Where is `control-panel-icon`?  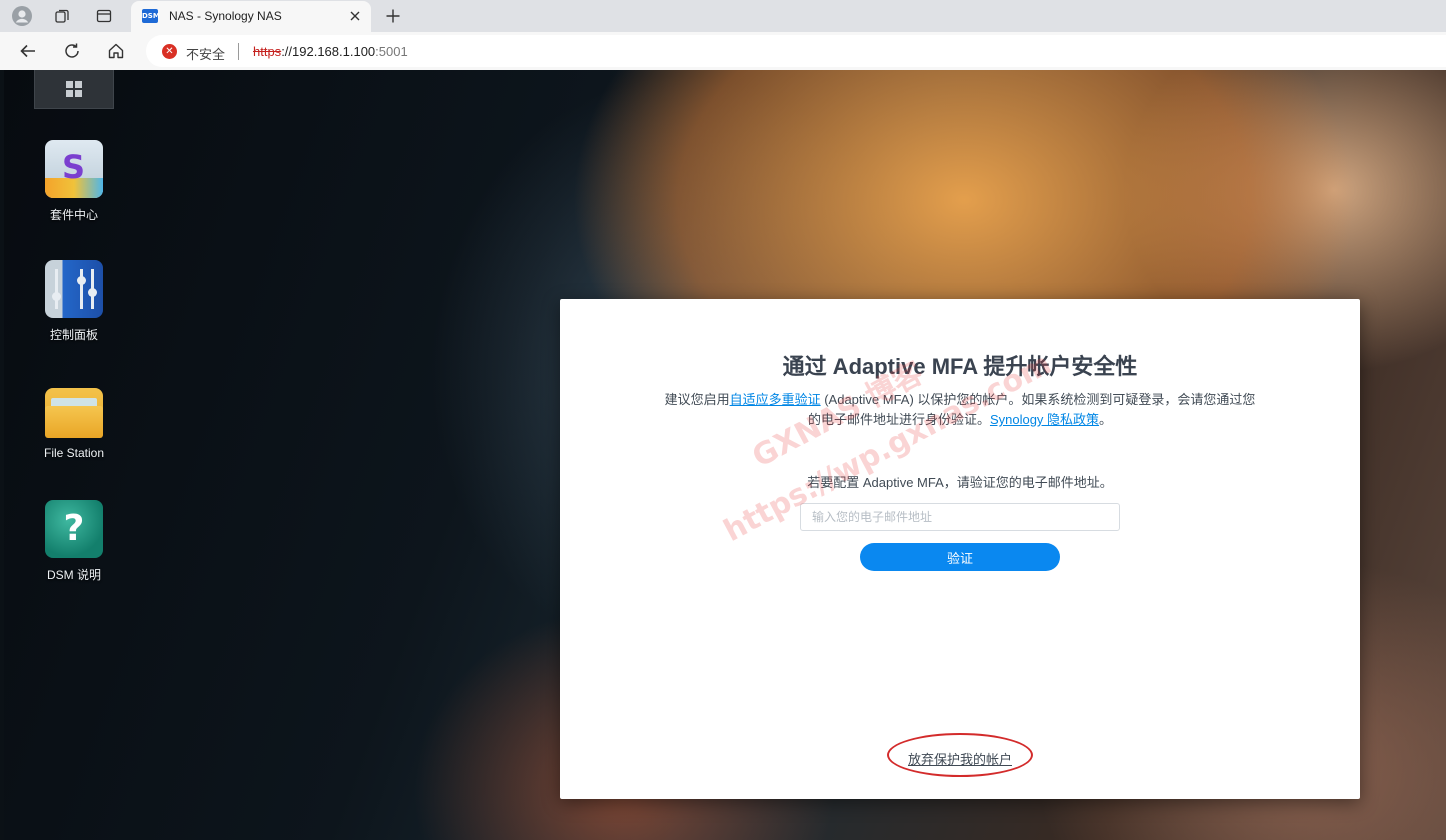 control-panel-icon is located at coordinates (74, 289).